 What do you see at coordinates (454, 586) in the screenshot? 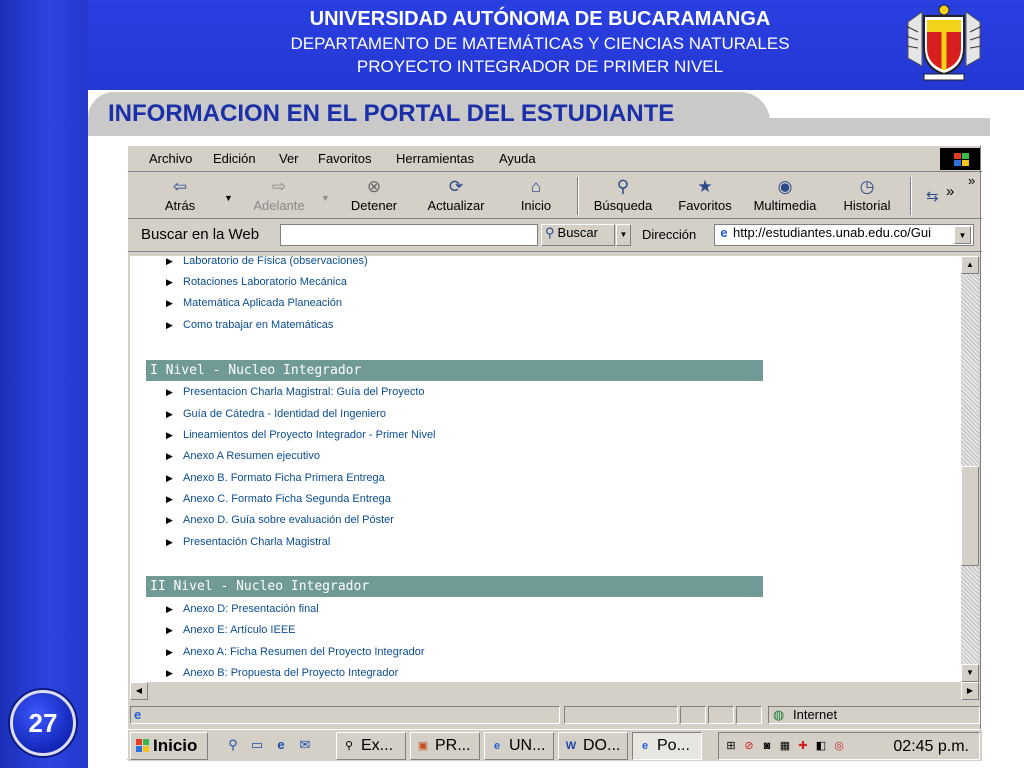
I see `section-heading-nivel-2: II Nivel - Nucleo Integrador` at bounding box center [454, 586].